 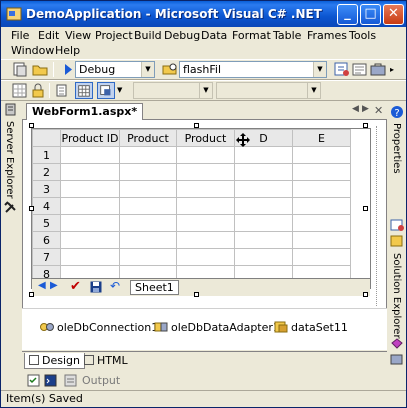 I want to click on corner-cell, so click(x=46, y=138).